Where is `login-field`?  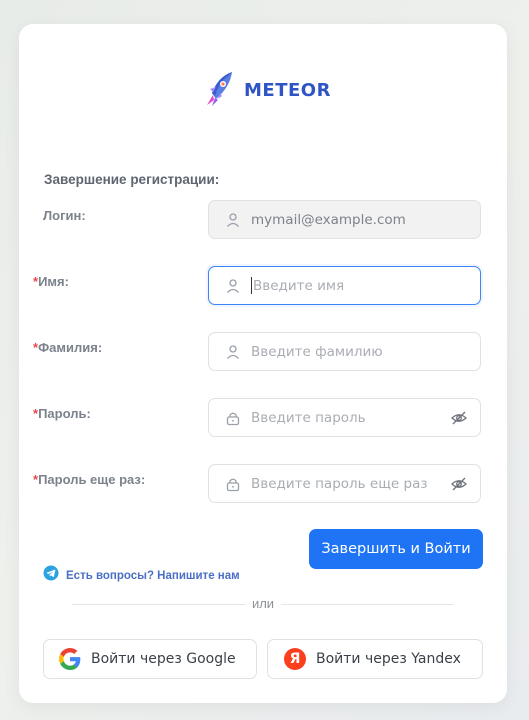 login-field is located at coordinates (344, 219).